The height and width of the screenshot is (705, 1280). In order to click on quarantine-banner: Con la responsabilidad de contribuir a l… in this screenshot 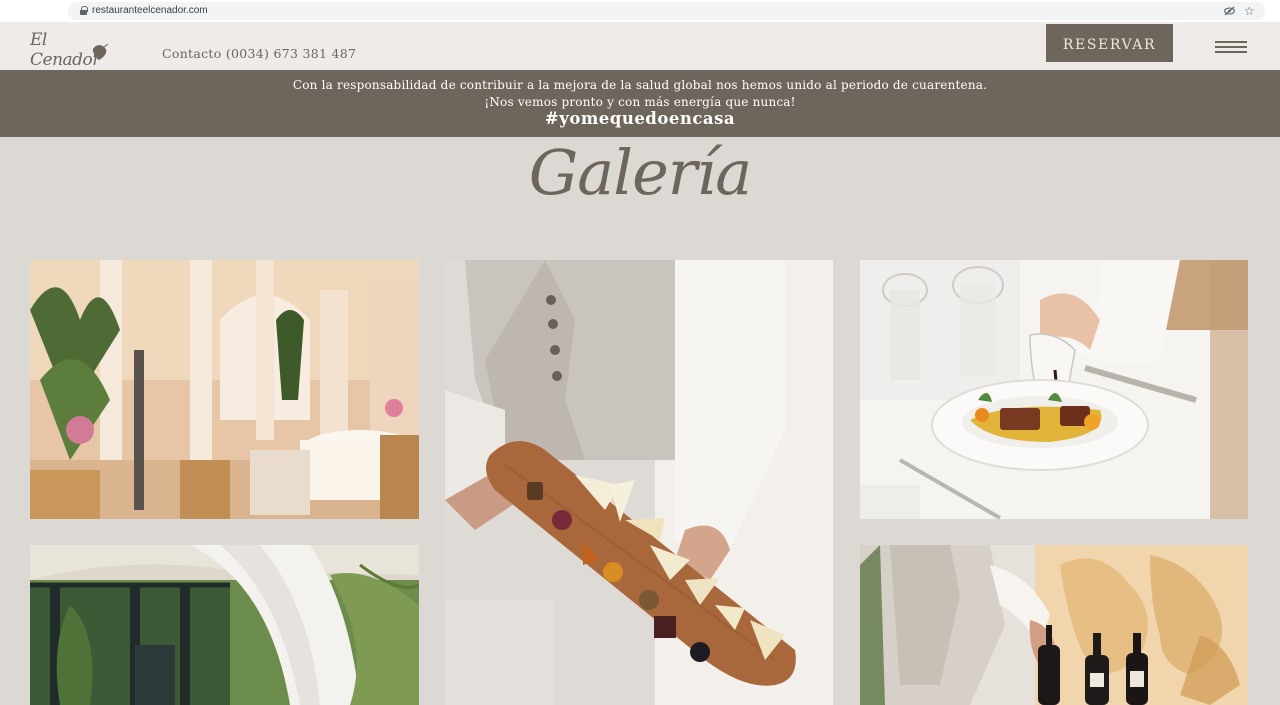, I will do `click(640, 103)`.